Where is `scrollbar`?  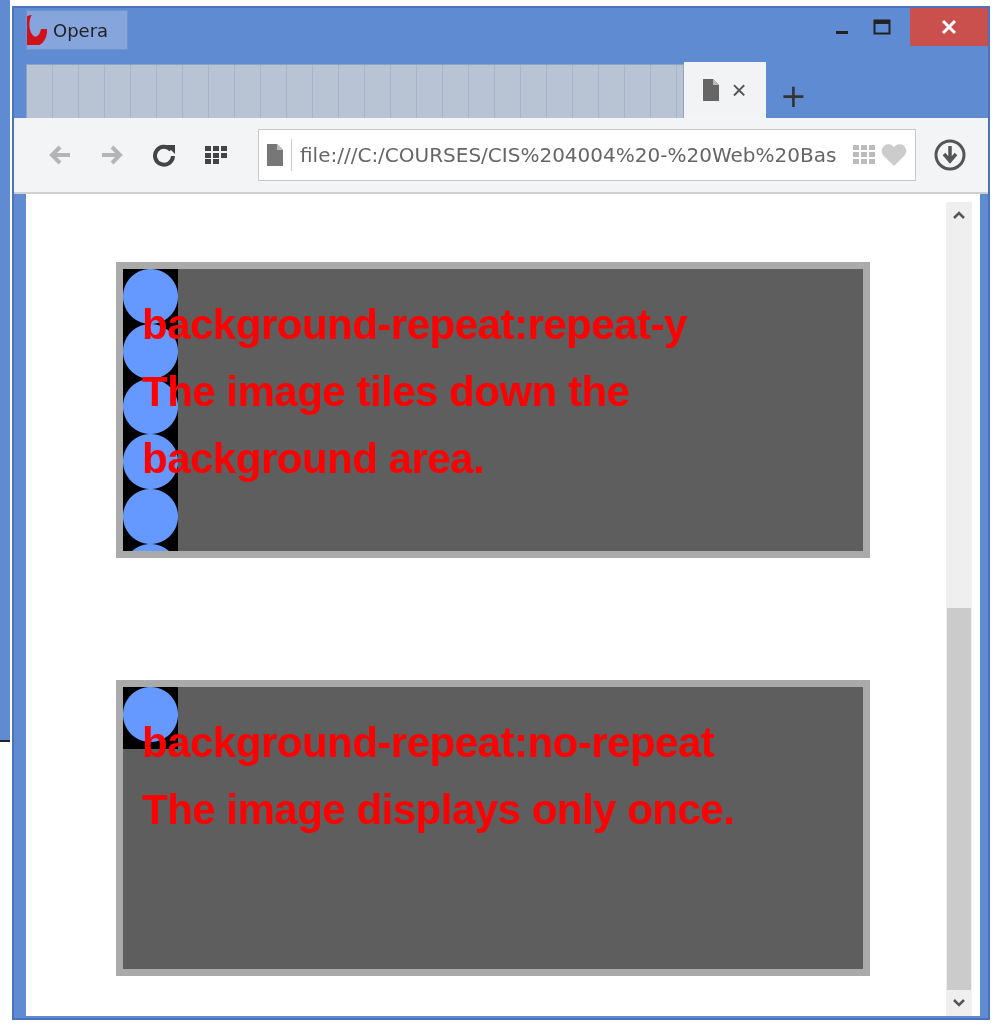
scrollbar is located at coordinates (959, 609).